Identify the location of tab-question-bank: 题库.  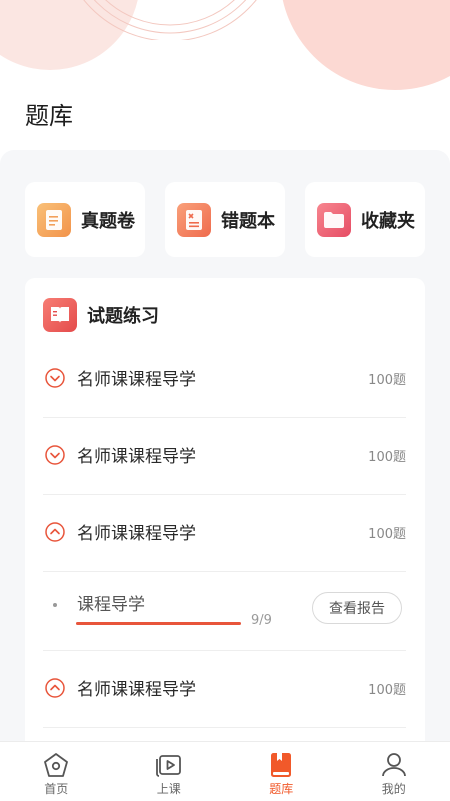
(281, 771).